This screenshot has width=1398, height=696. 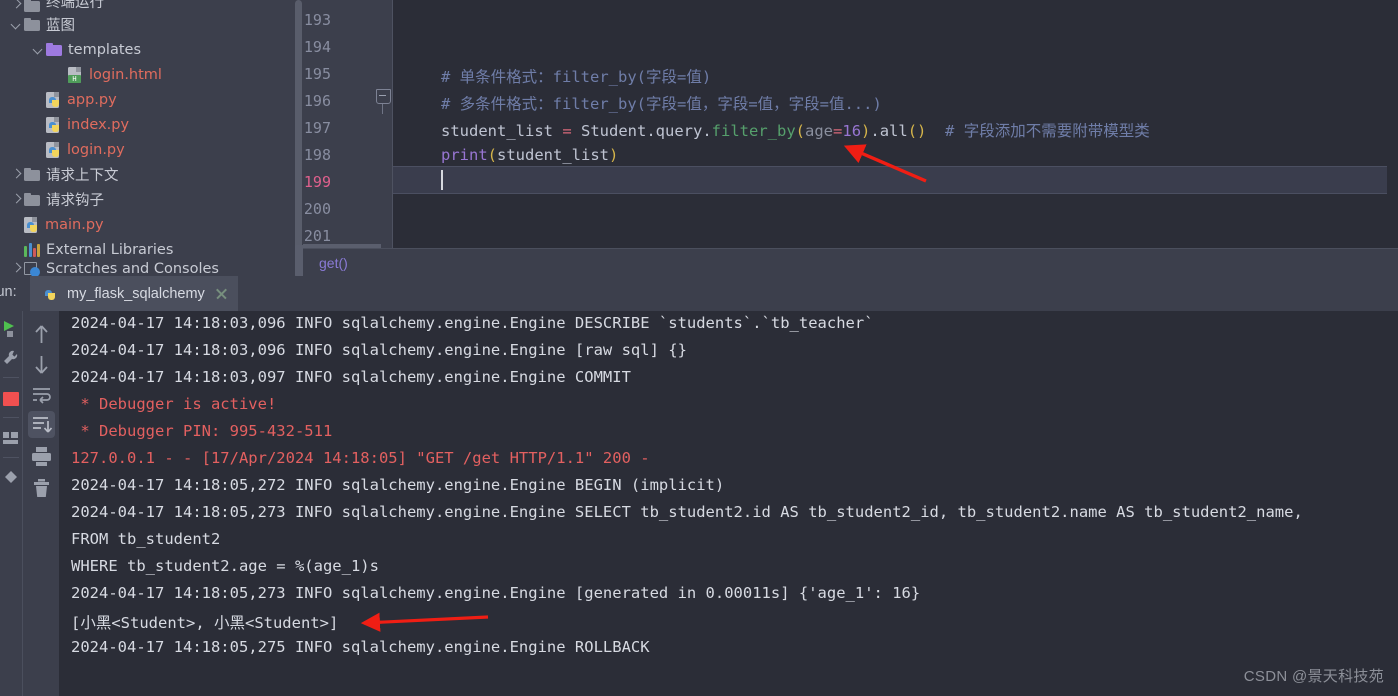 I want to click on line-number: 198, so click(x=317, y=155).